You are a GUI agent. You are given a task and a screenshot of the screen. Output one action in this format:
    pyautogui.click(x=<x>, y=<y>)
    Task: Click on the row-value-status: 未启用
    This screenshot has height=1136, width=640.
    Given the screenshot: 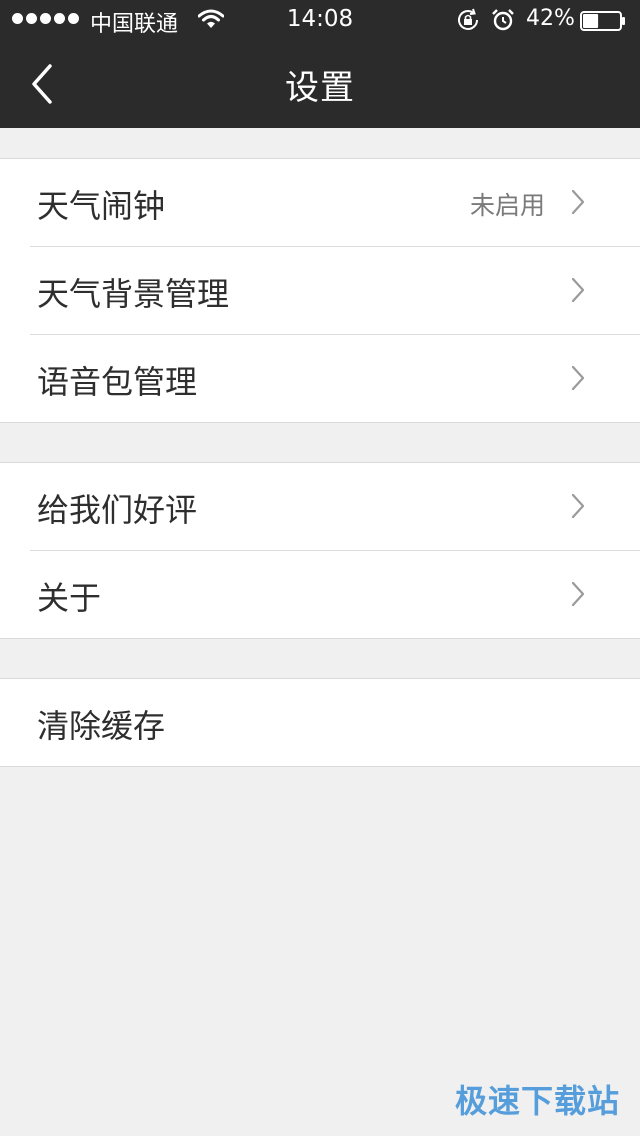 What is the action you would take?
    pyautogui.click(x=507, y=205)
    